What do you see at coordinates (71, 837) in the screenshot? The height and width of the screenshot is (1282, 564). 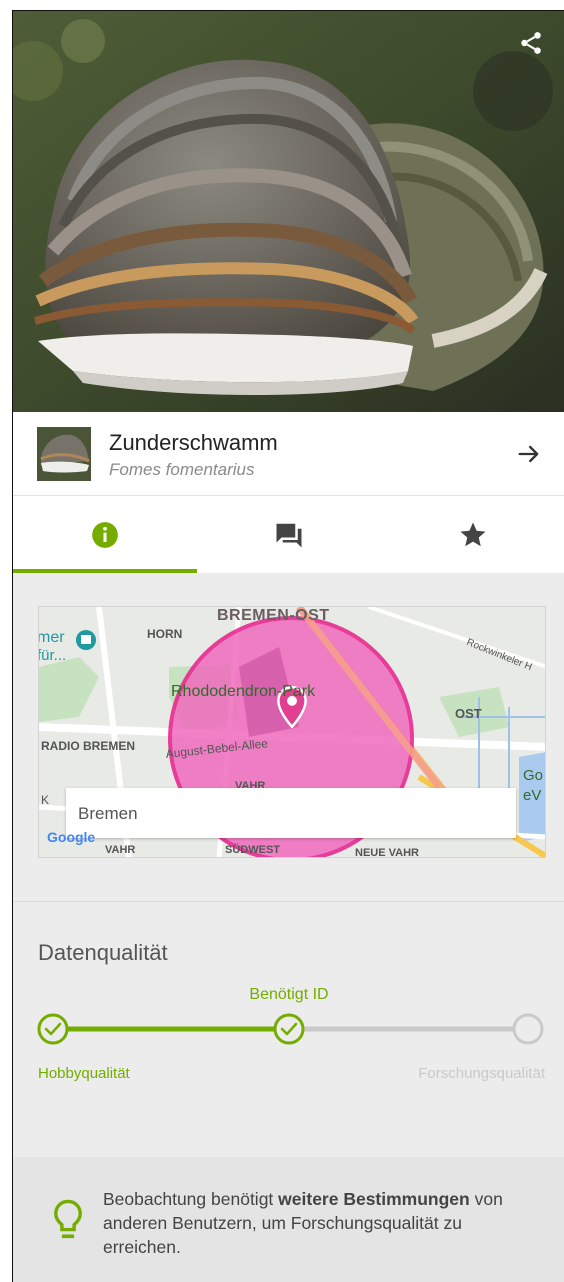 I see `google-logo: Google` at bounding box center [71, 837].